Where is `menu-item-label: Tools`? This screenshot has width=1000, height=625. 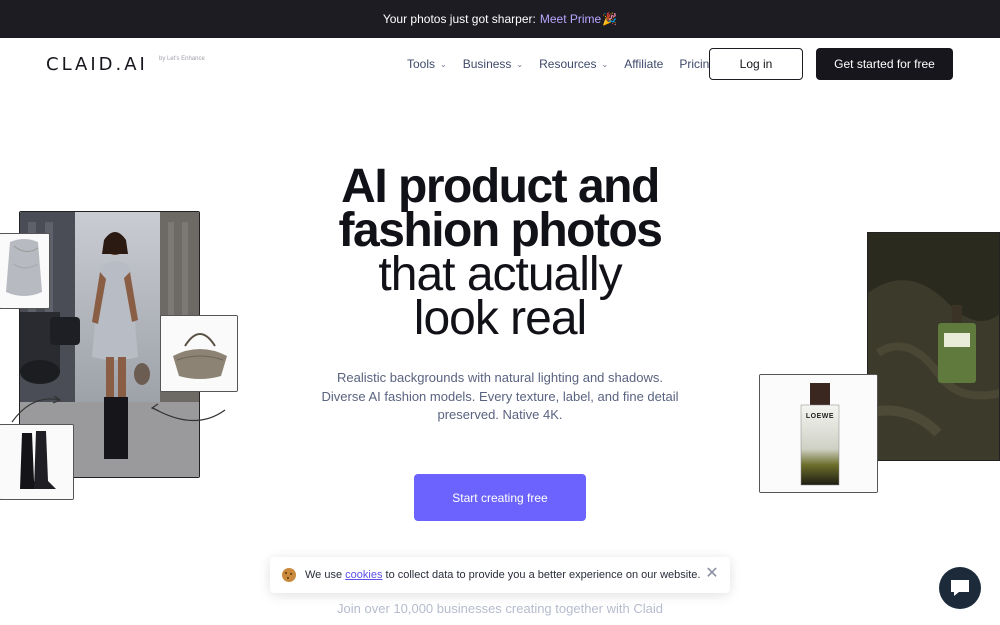 menu-item-label: Tools is located at coordinates (421, 64).